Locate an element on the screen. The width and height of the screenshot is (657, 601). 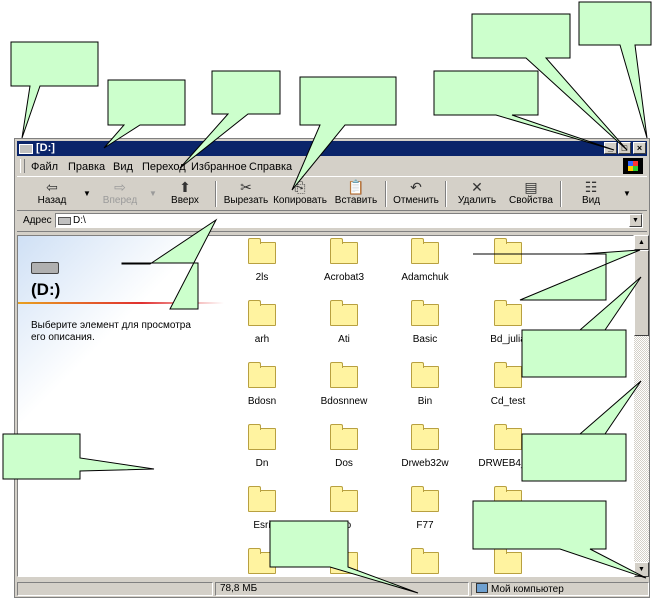
minimize-button: _ is located at coordinates (610, 148).